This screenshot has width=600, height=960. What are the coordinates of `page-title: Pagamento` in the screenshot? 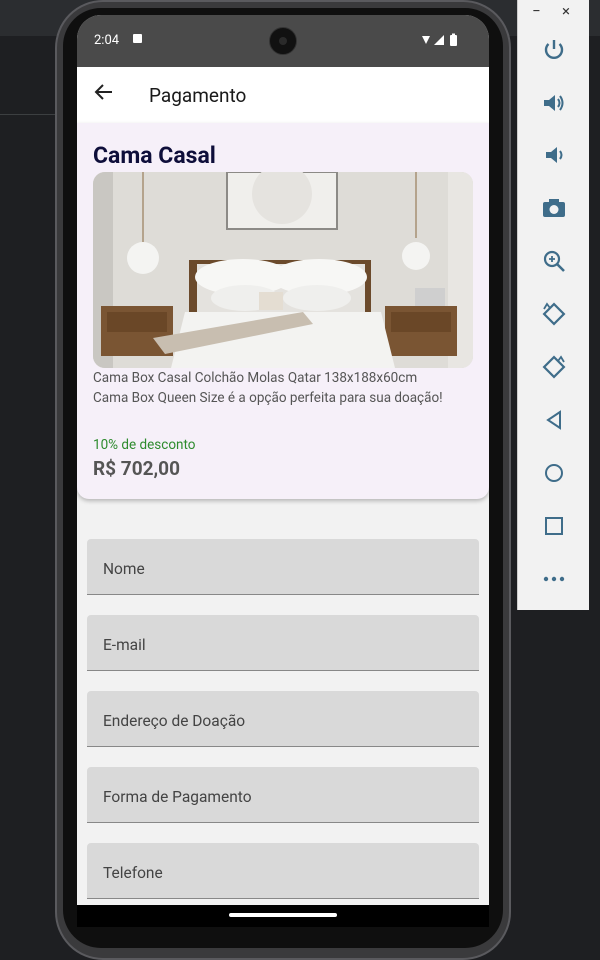 It's located at (198, 95).